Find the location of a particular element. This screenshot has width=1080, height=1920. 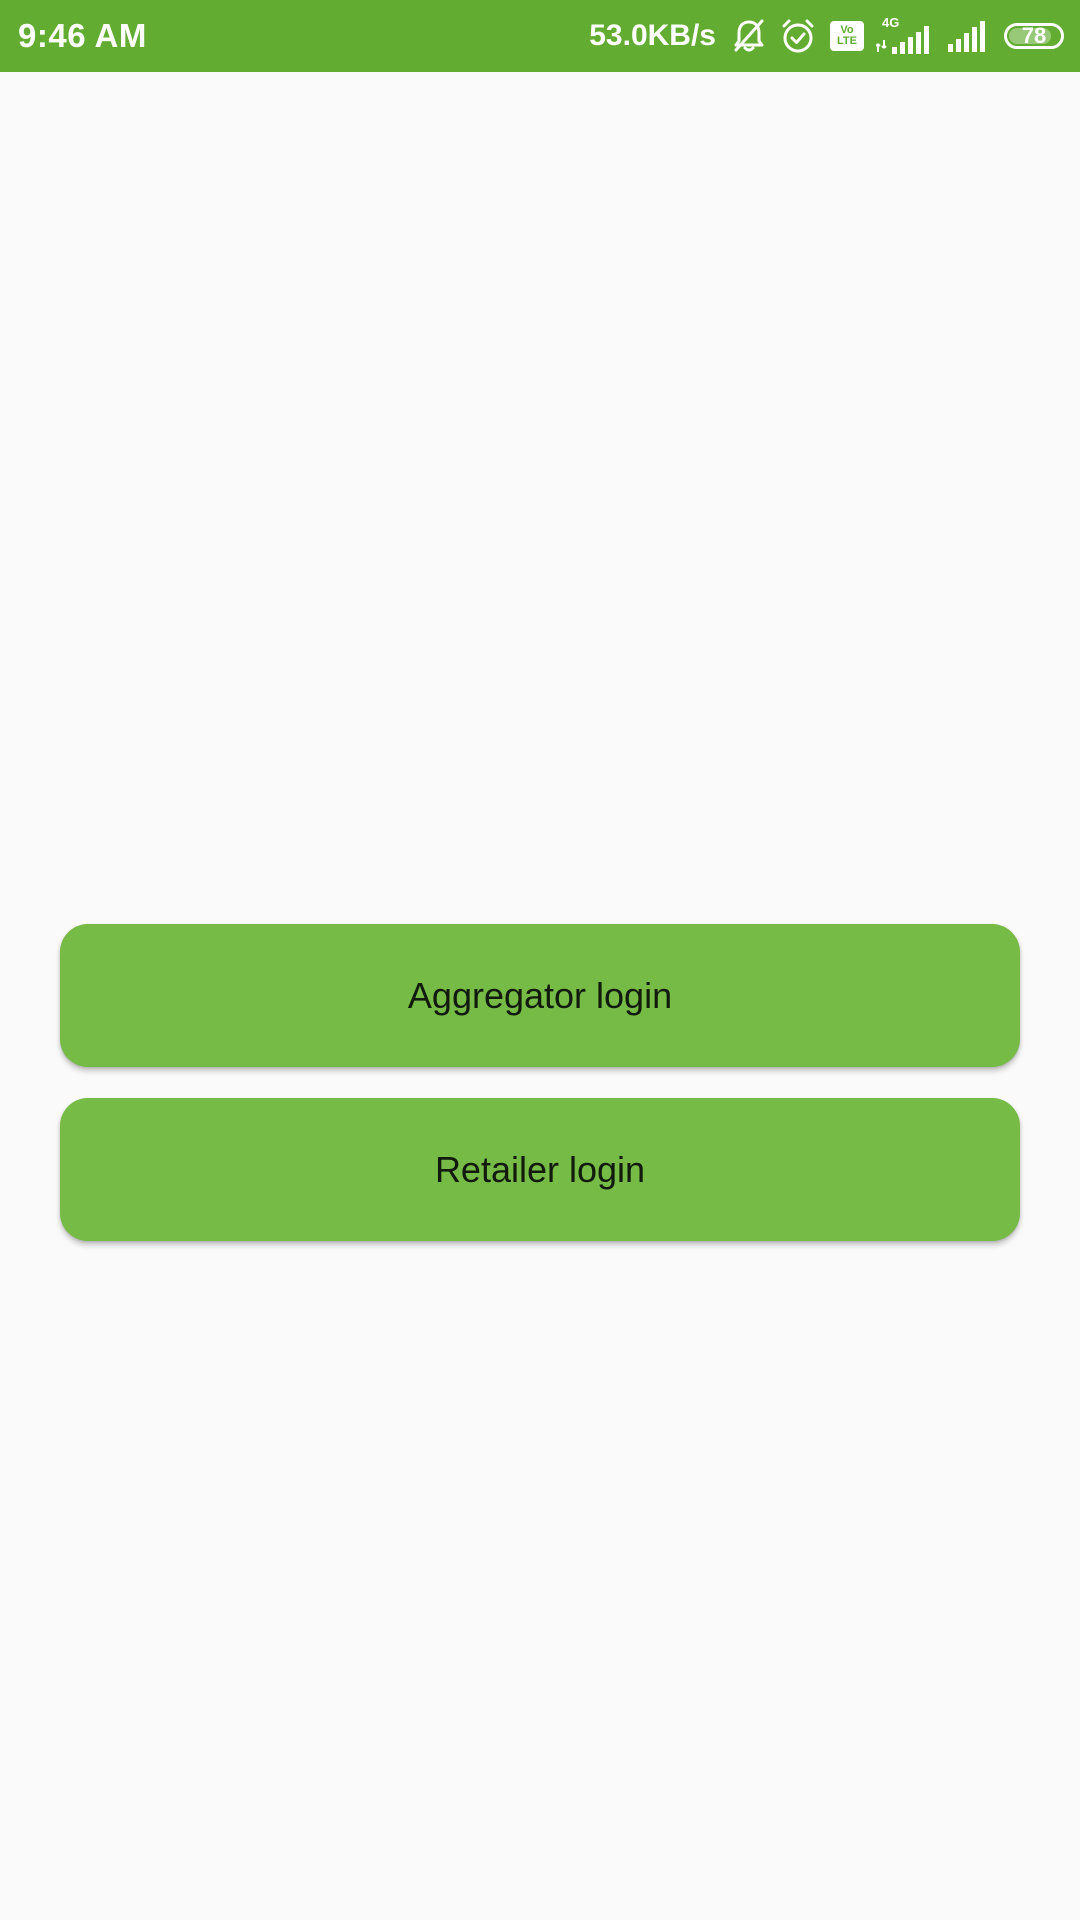

status-bar: 9:46 AM 53.0KB/s Vo LTE 4G 78 is located at coordinates (540, 36).